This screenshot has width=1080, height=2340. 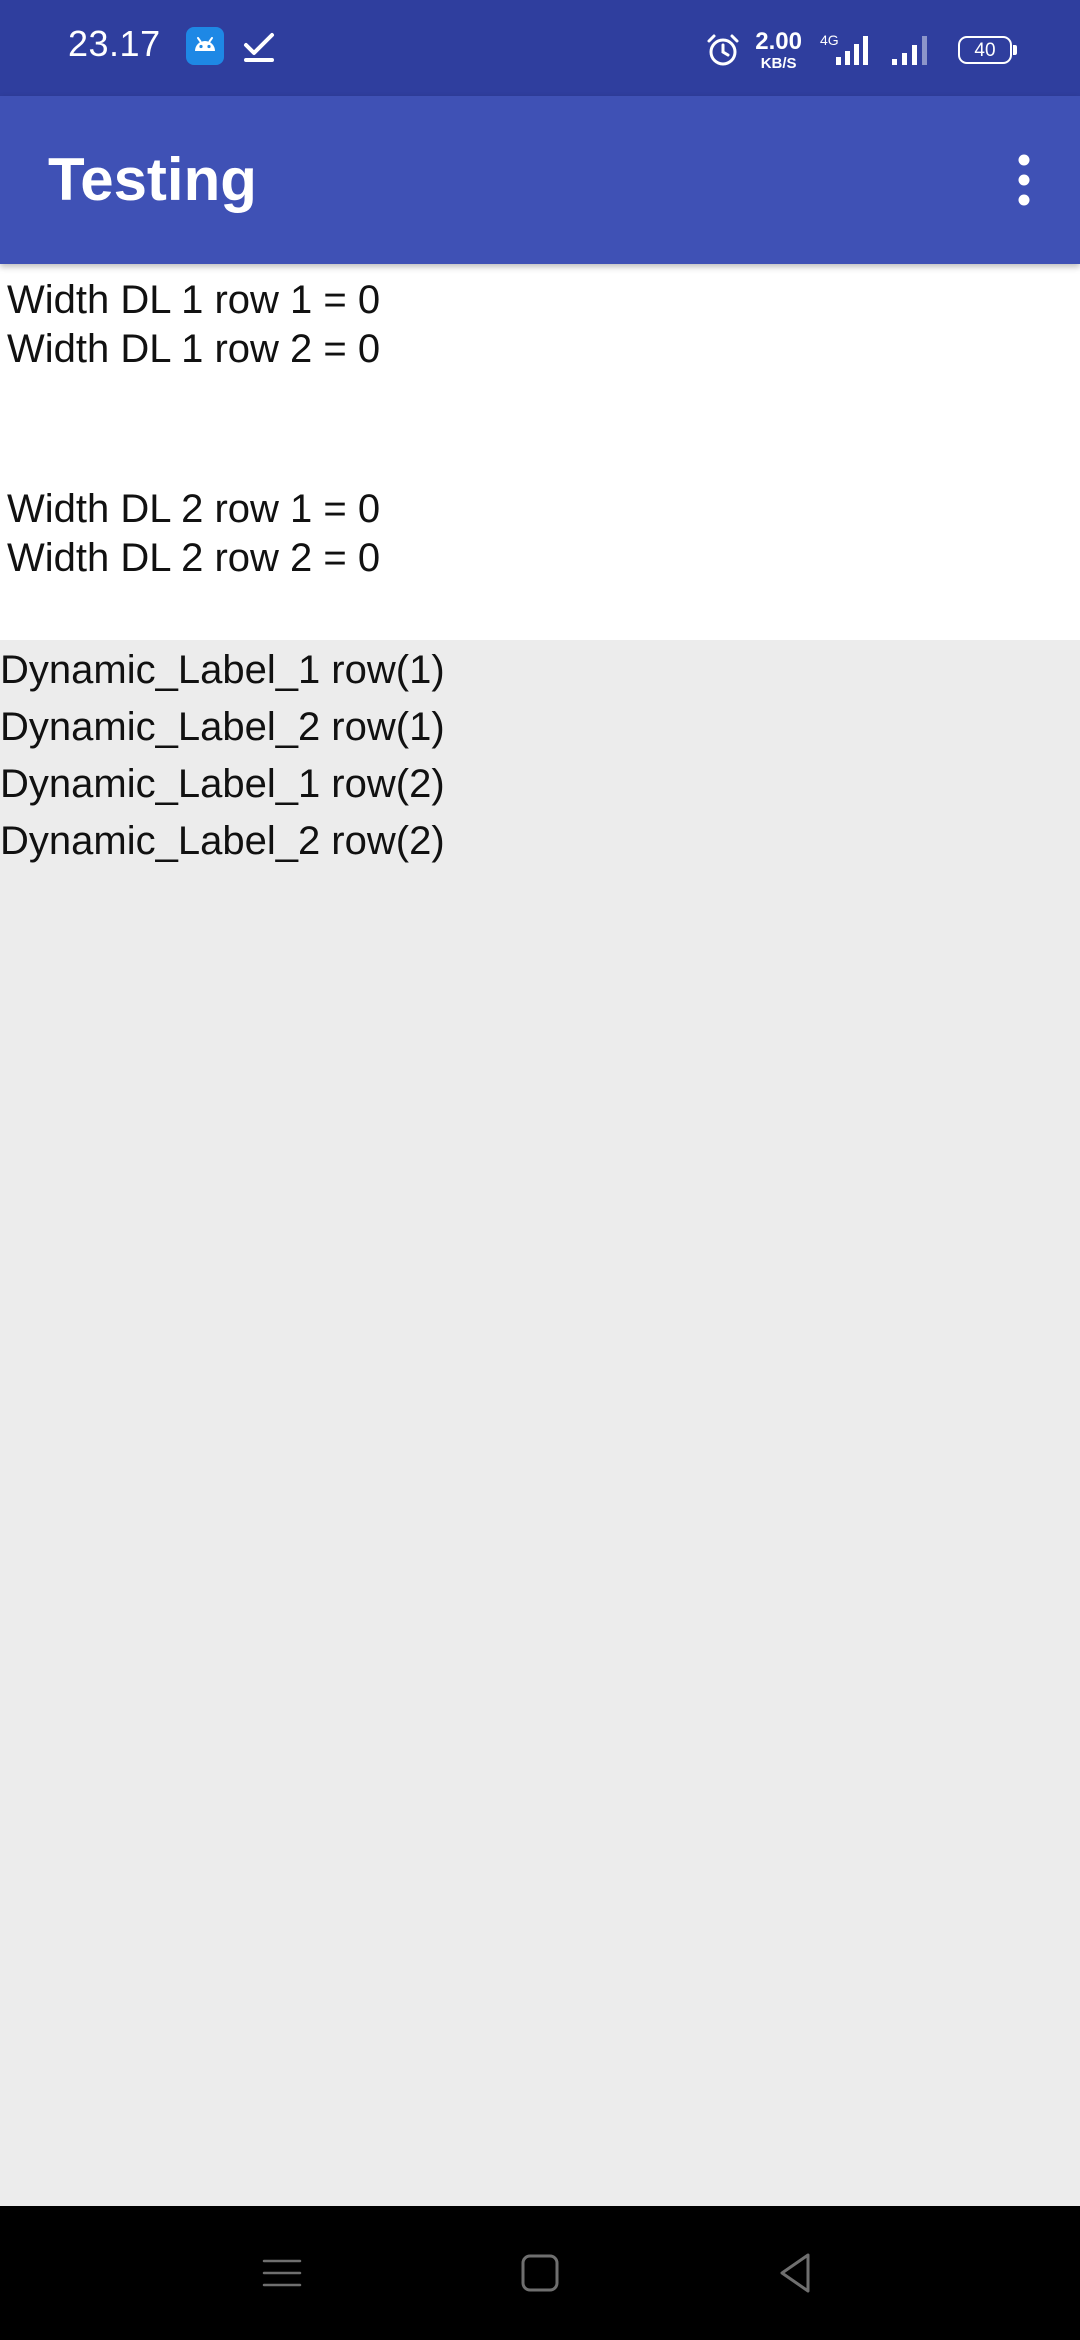 What do you see at coordinates (114, 43) in the screenshot?
I see `status-time: 23.17` at bounding box center [114, 43].